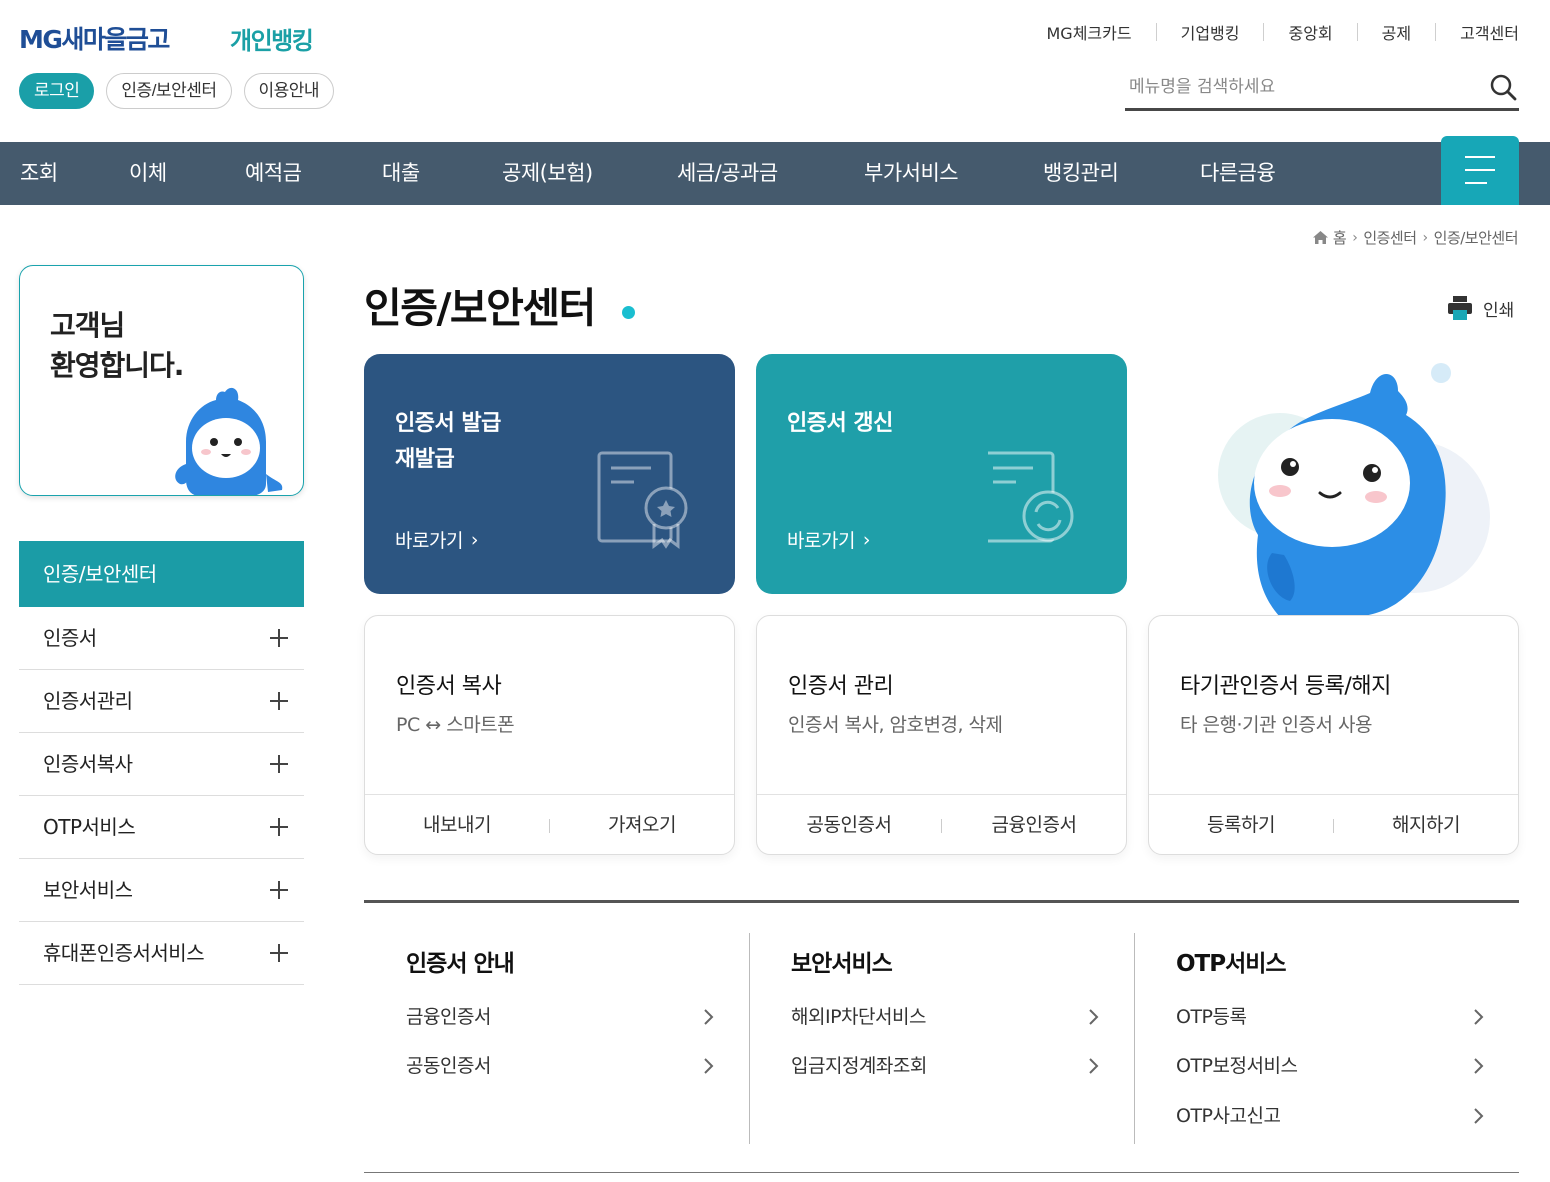 This screenshot has height=1182, width=1550. I want to click on breadcrumb-current: 인증/보안센터, so click(1476, 238).